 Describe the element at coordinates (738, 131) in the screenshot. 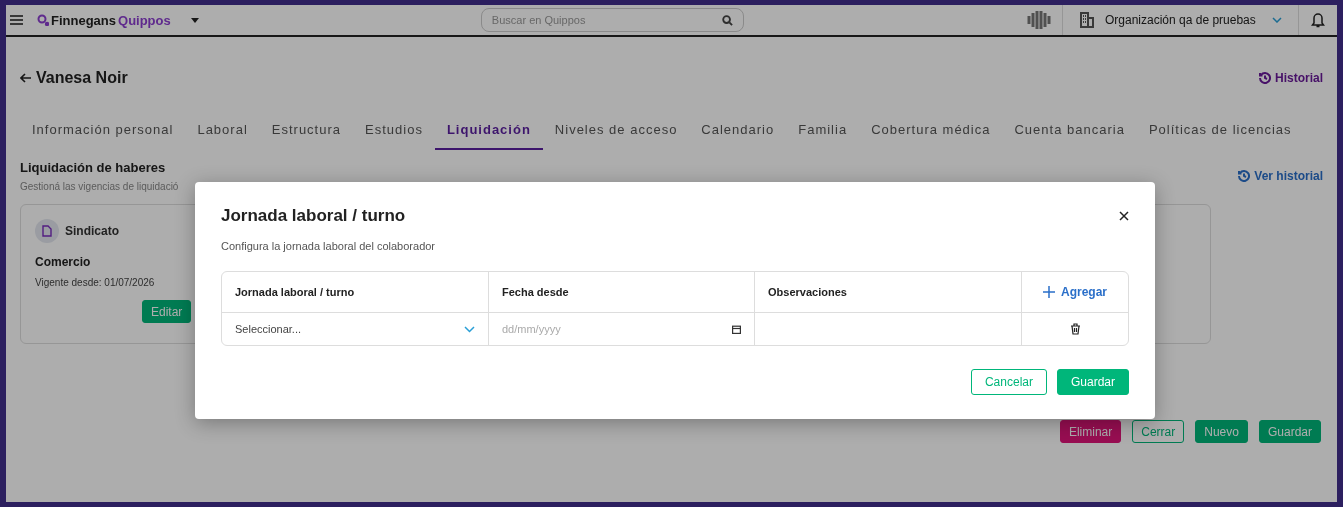

I see `tab: Calendario` at that location.